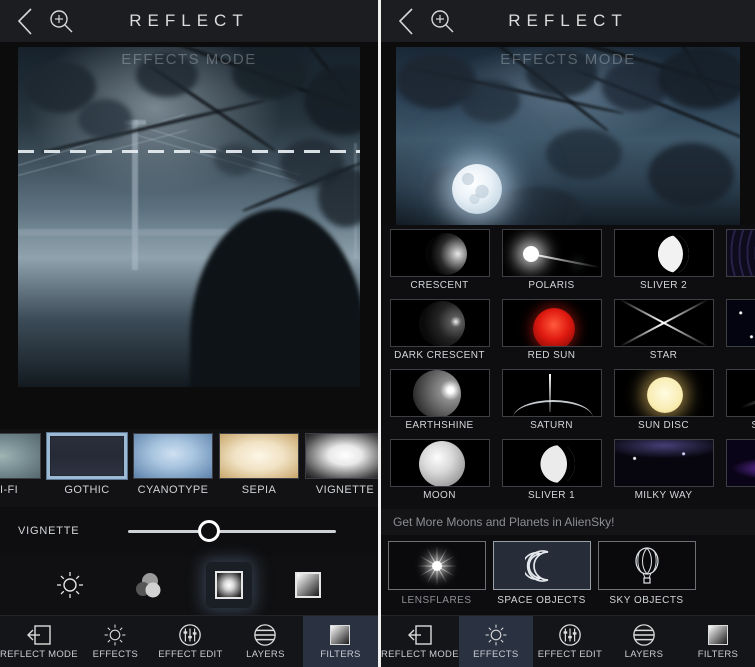  I want to click on filter-item-cyanotype: CYANOTYPE, so click(173, 464).